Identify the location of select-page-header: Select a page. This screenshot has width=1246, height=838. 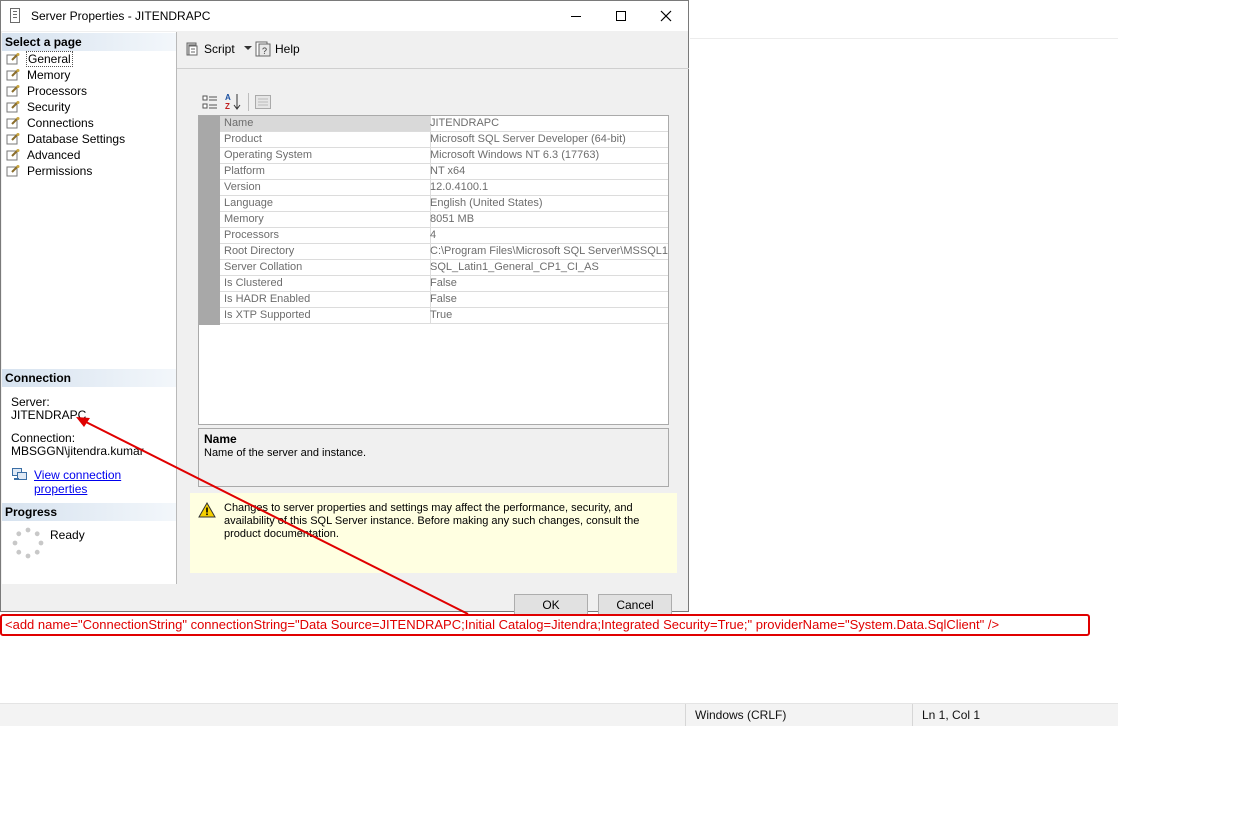
(89, 42).